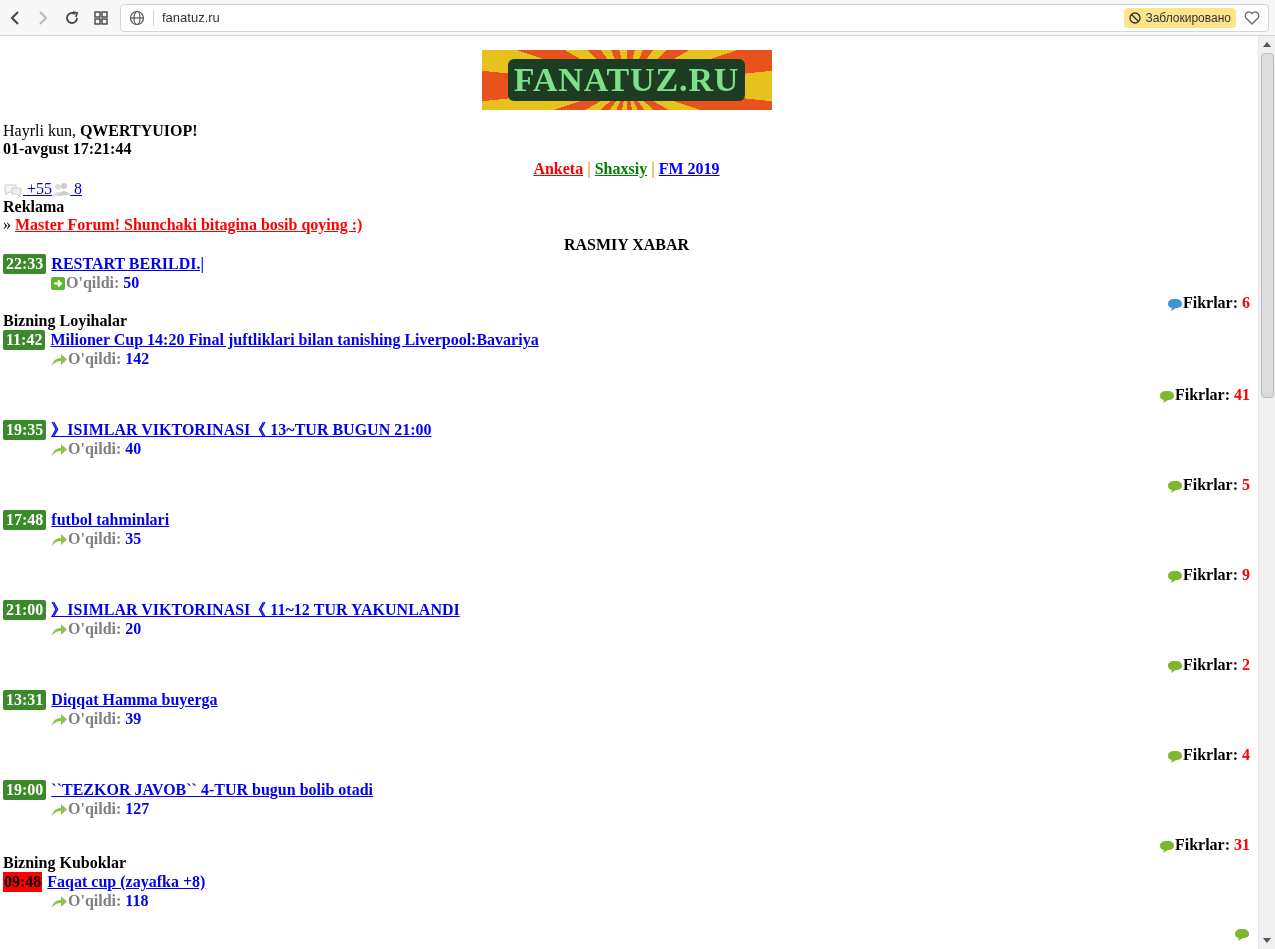  What do you see at coordinates (15, 17) in the screenshot?
I see `back-icon` at bounding box center [15, 17].